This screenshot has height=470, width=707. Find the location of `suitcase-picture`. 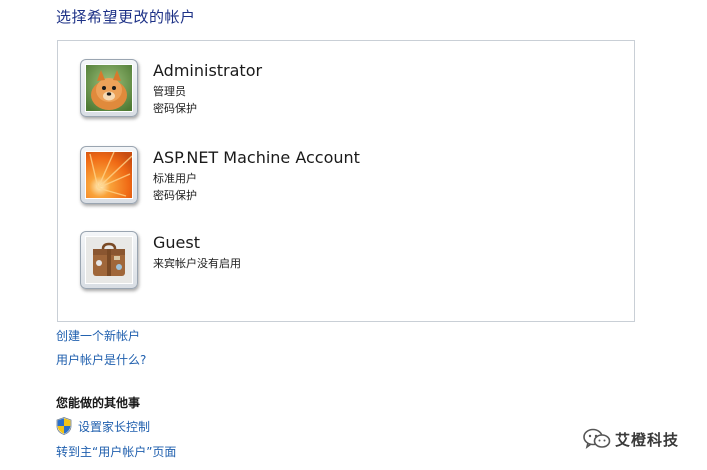

suitcase-picture is located at coordinates (109, 260).